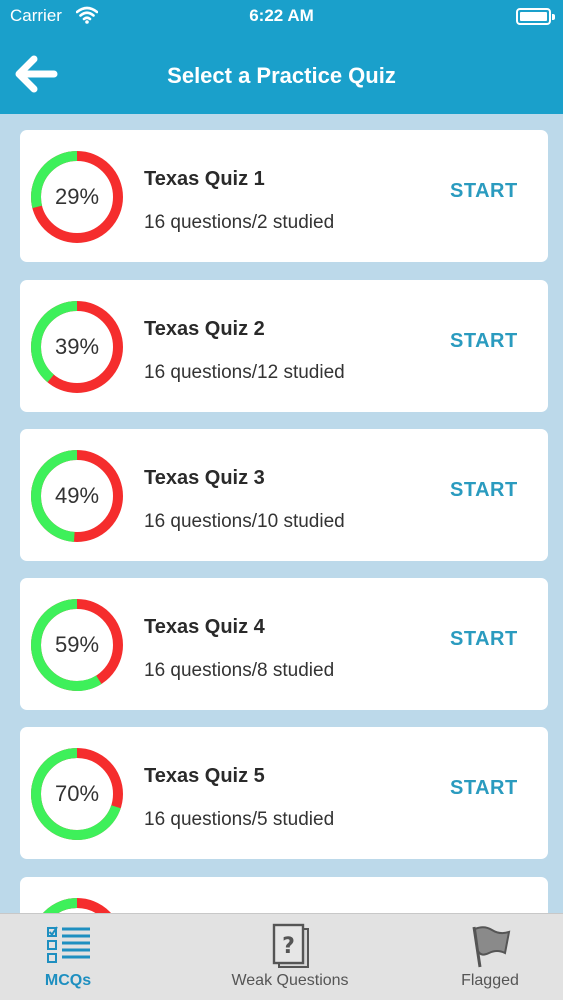 The image size is (563, 1000). I want to click on quiz-title: Texas Quiz 2, so click(204, 329).